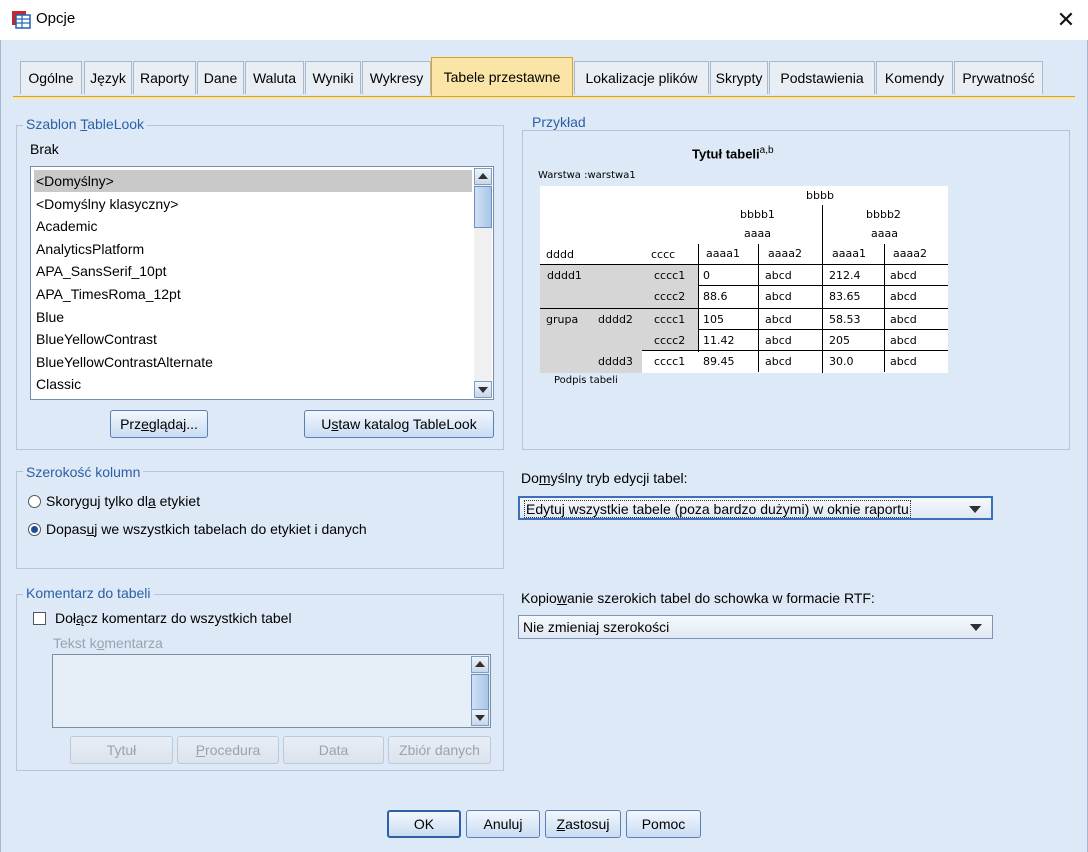 Image resolution: width=1088 pixels, height=852 pixels. Describe the element at coordinates (39, 618) in the screenshot. I see `include-comment-checkbox` at that location.